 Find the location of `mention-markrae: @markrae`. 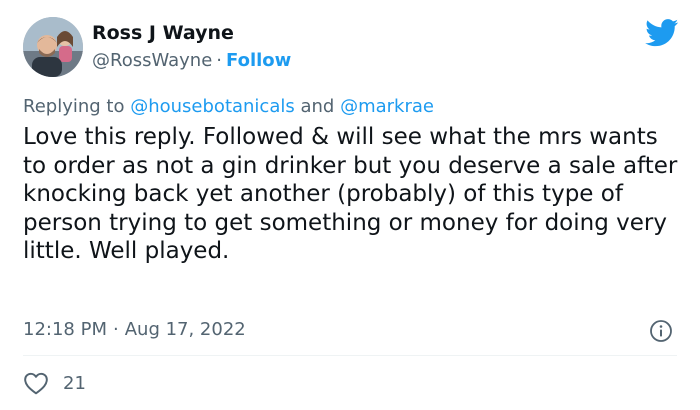

mention-markrae: @markrae is located at coordinates (387, 106).